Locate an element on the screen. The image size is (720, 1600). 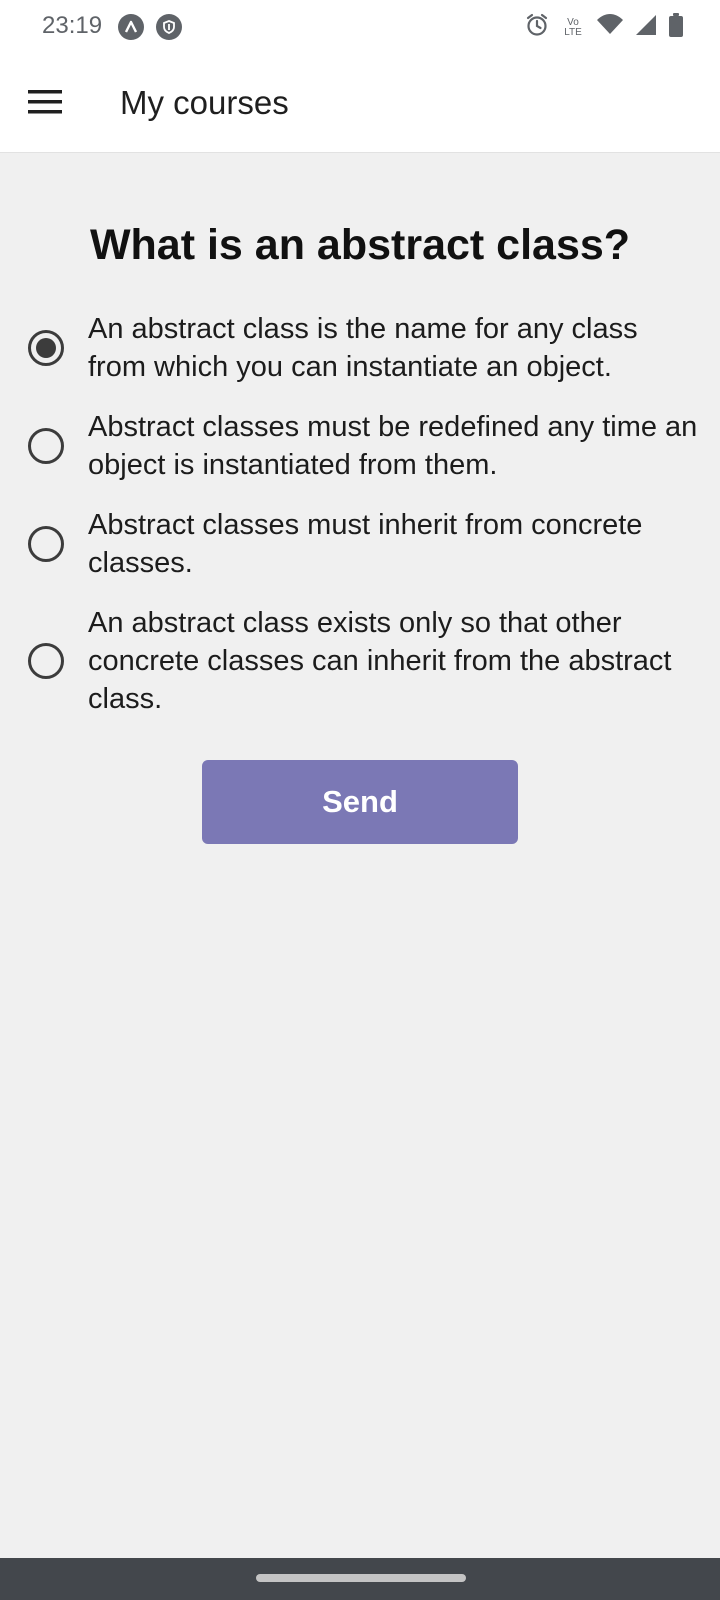
app-bar: My courses is located at coordinates (360, 103).